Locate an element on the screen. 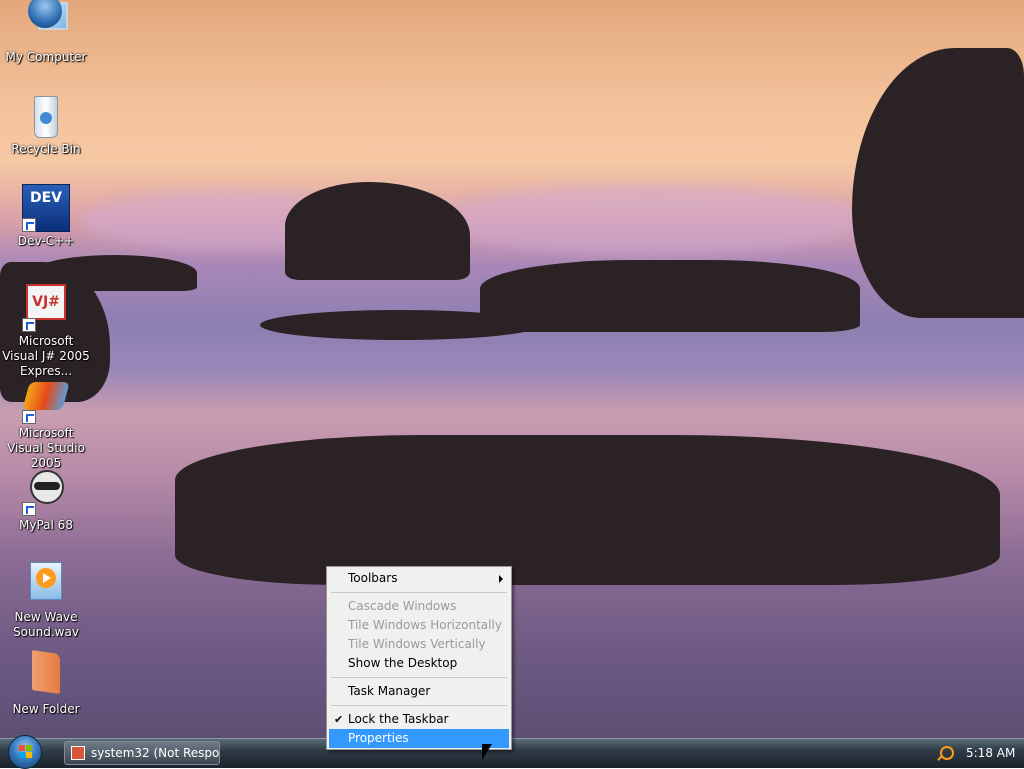  visual-jsharp-icon: VJ# is located at coordinates (46, 308).